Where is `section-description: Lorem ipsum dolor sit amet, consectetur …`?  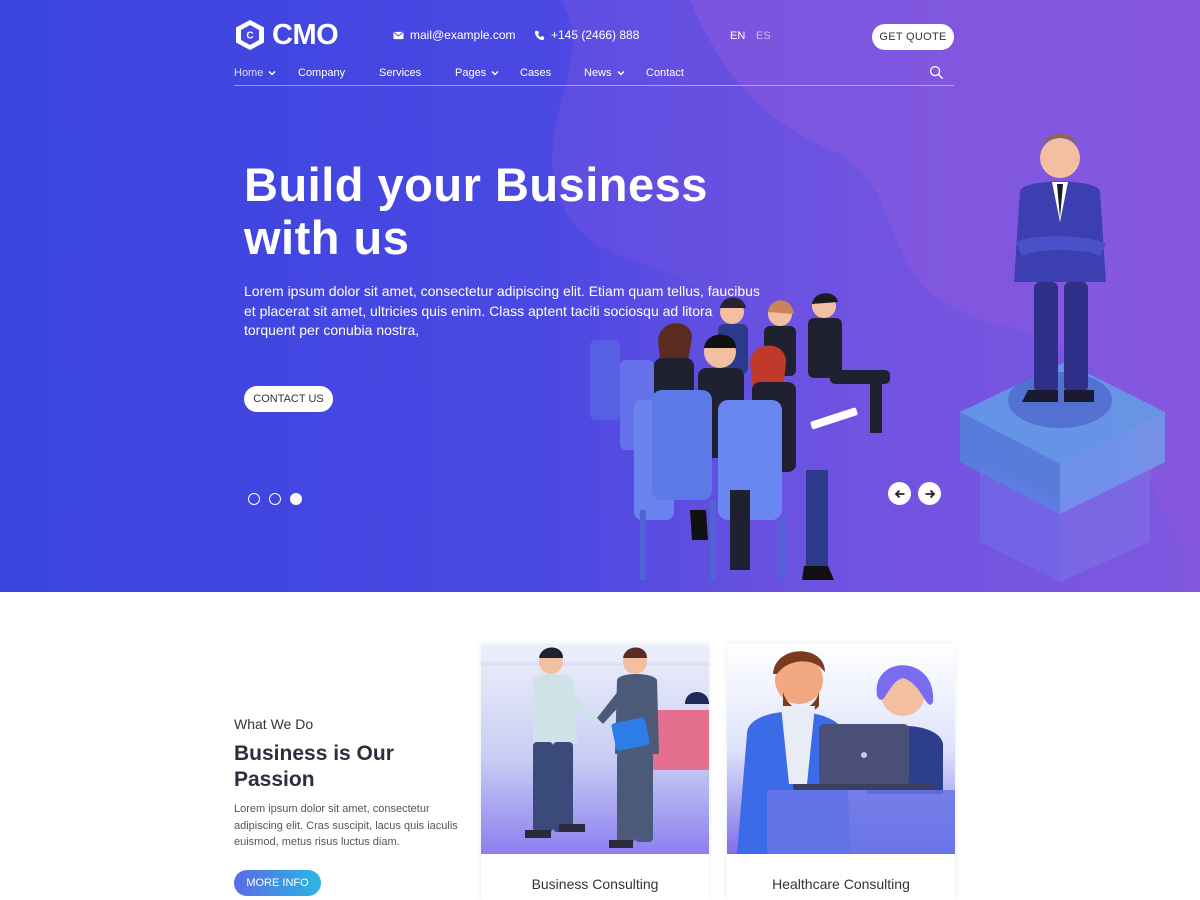 section-description: Lorem ipsum dolor sit amet, consectetur … is located at coordinates (346, 825).